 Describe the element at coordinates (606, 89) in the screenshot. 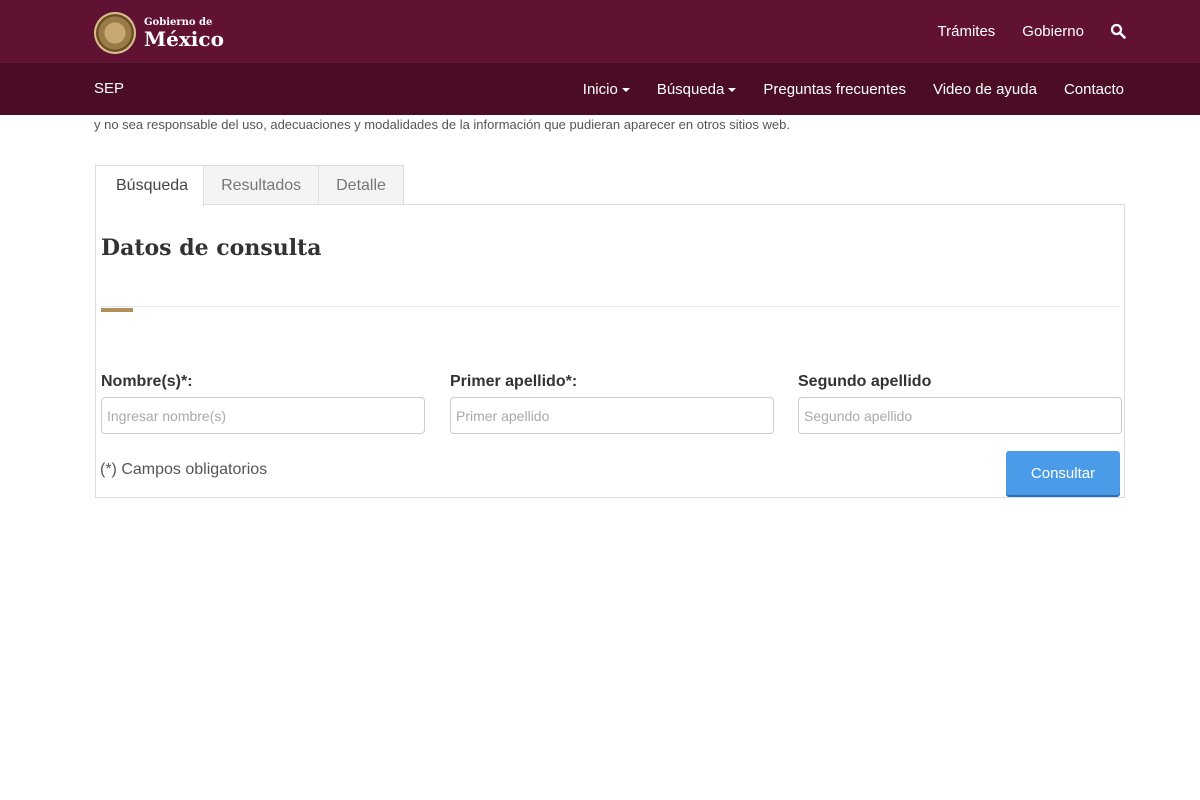

I see `nav-inicio: Inicio` at that location.